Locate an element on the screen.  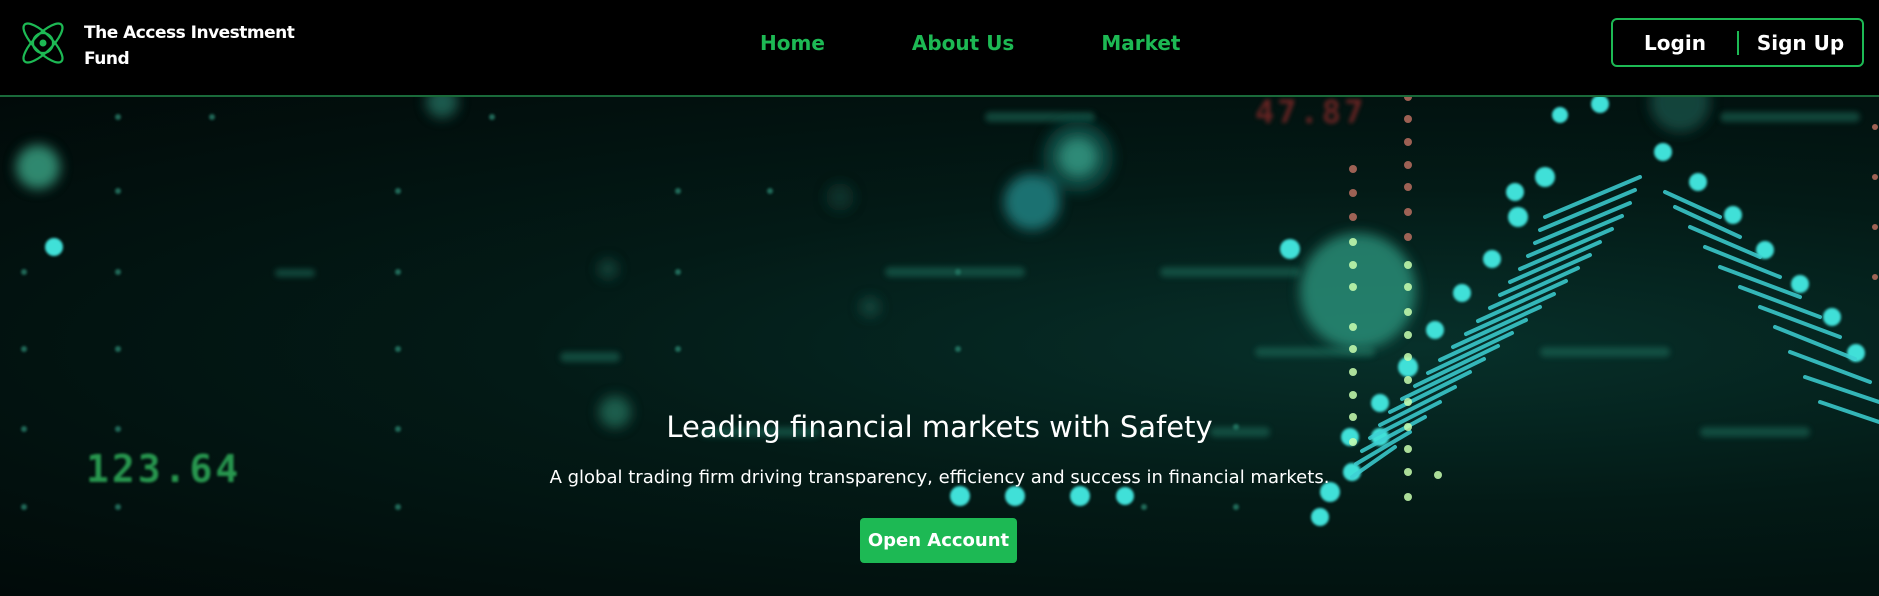
hero-title: Leading financial markets with Safety is located at coordinates (939, 427).